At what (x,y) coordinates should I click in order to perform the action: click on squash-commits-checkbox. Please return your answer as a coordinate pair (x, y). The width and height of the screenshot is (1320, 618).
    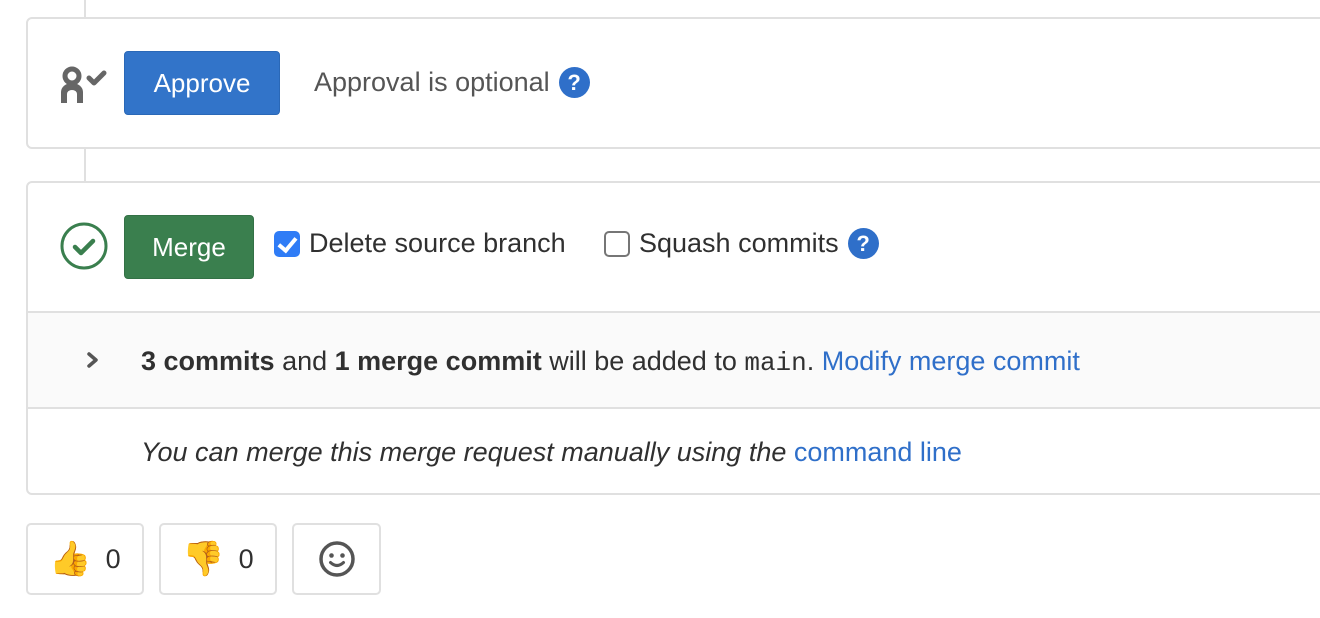
    Looking at the image, I should click on (617, 243).